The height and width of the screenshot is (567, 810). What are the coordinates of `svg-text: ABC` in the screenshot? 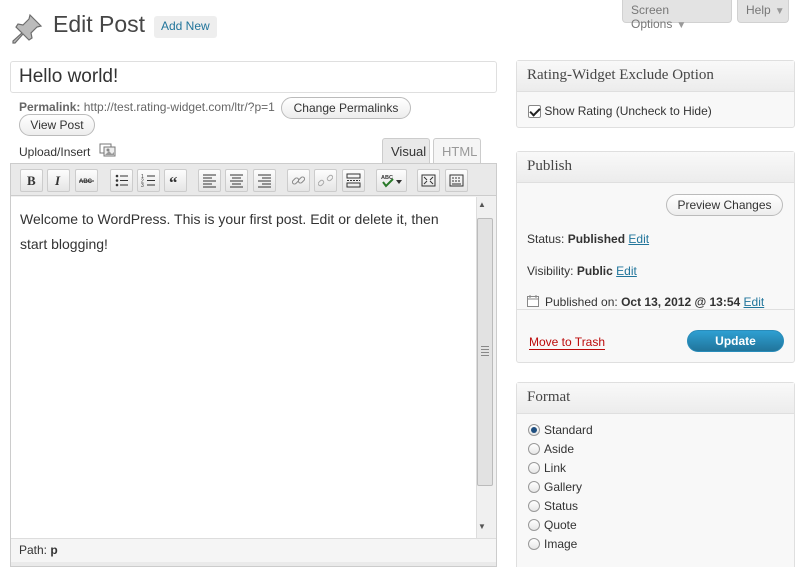 It's located at (86, 182).